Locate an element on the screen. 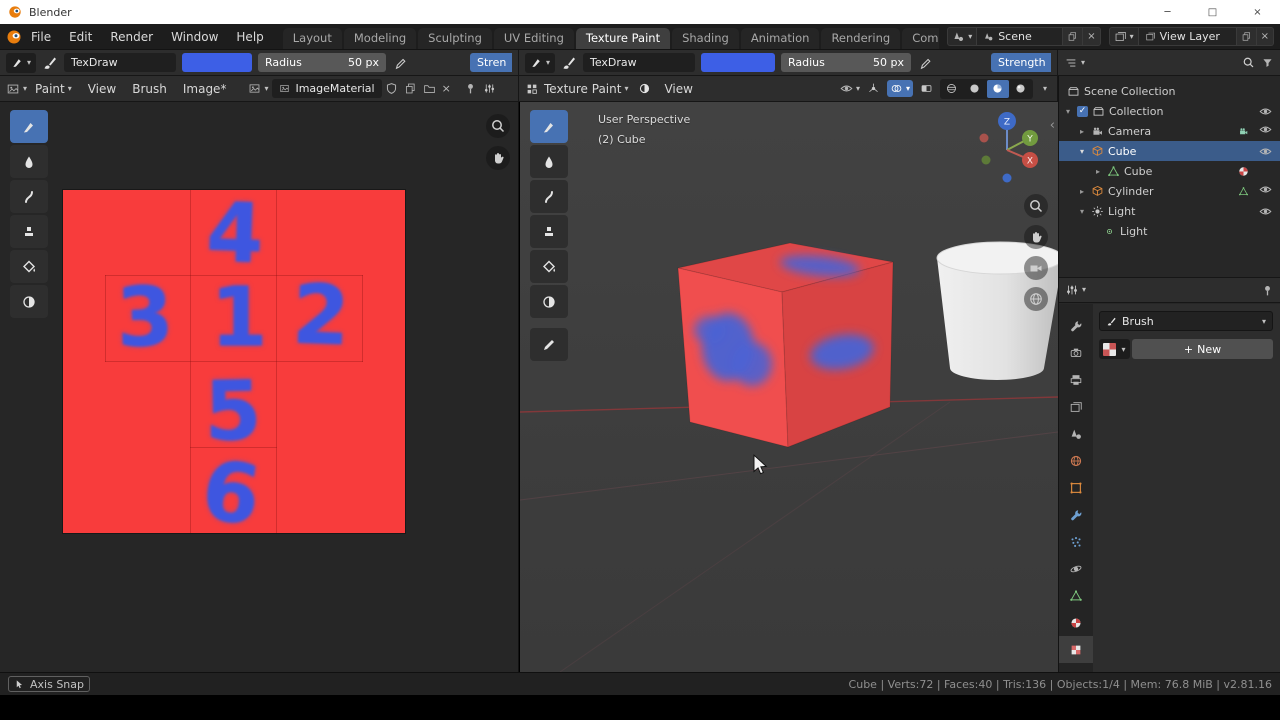 Image resolution: width=1280 pixels, height=720 pixels. vp-active-tool-button: ▾ is located at coordinates (540, 62).